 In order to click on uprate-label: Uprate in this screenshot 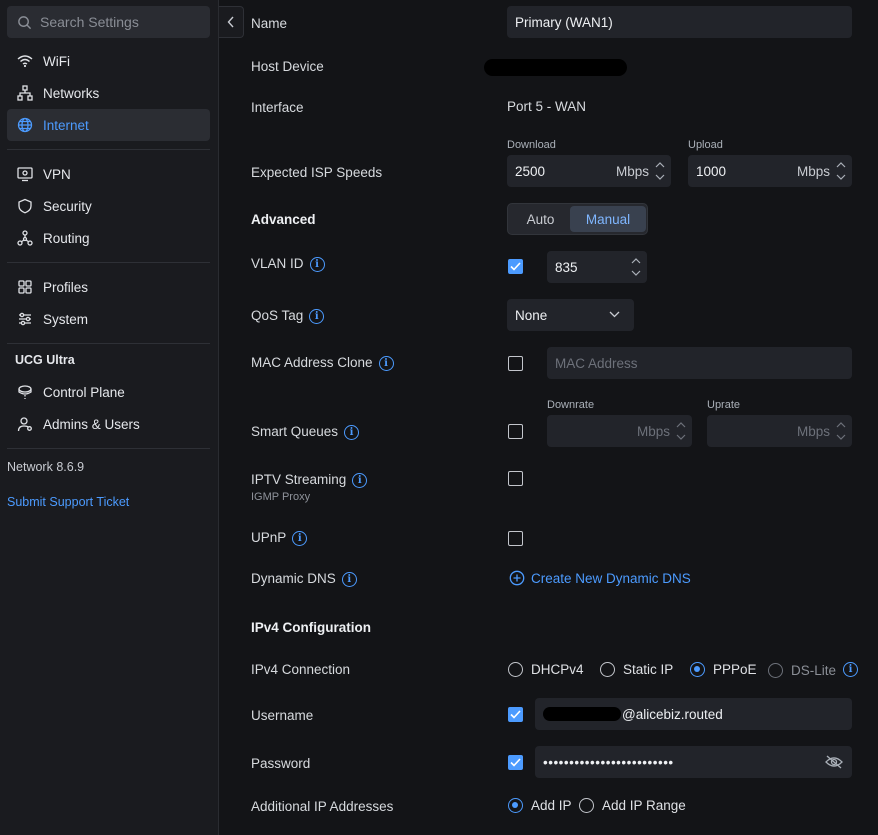, I will do `click(724, 405)`.